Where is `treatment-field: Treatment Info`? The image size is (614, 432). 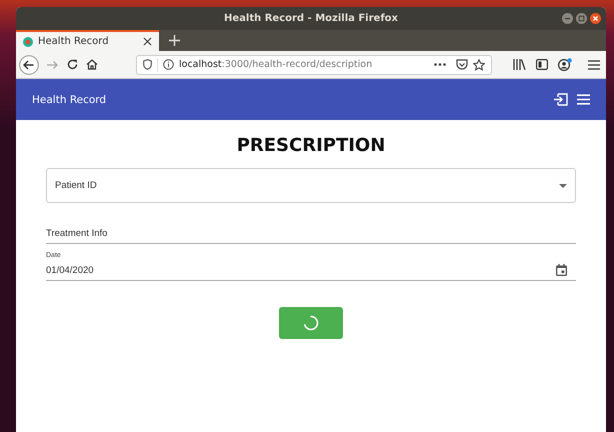 treatment-field: Treatment Info is located at coordinates (311, 235).